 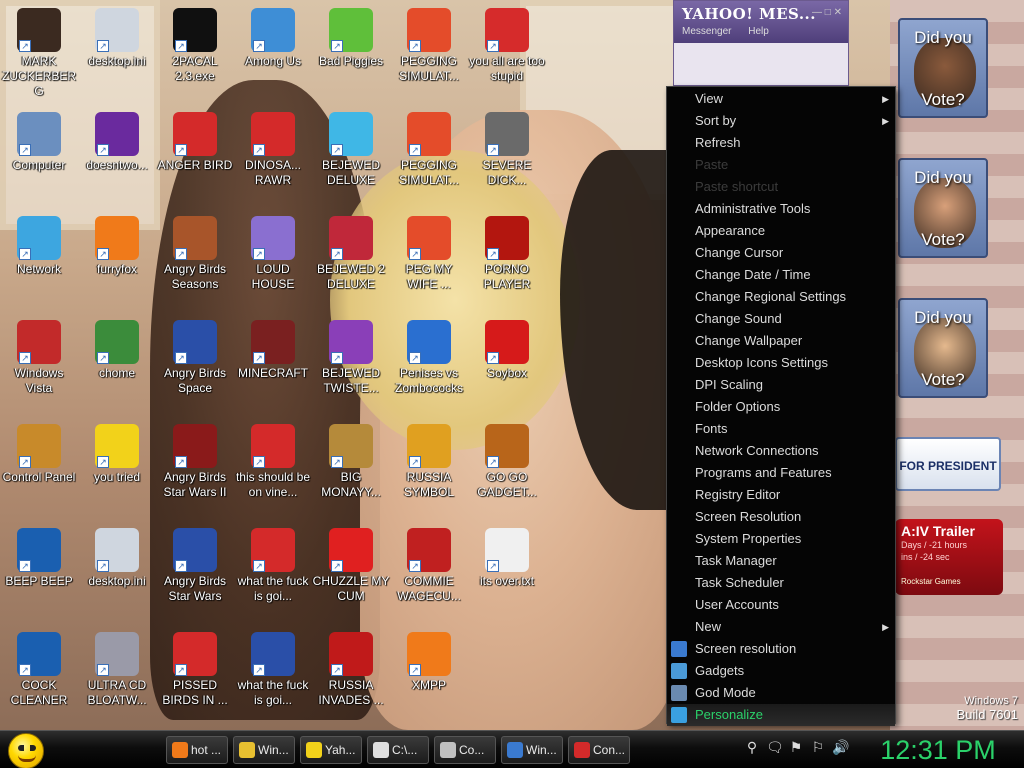 What do you see at coordinates (781, 99) in the screenshot?
I see `context-menu-item: View ▶` at bounding box center [781, 99].